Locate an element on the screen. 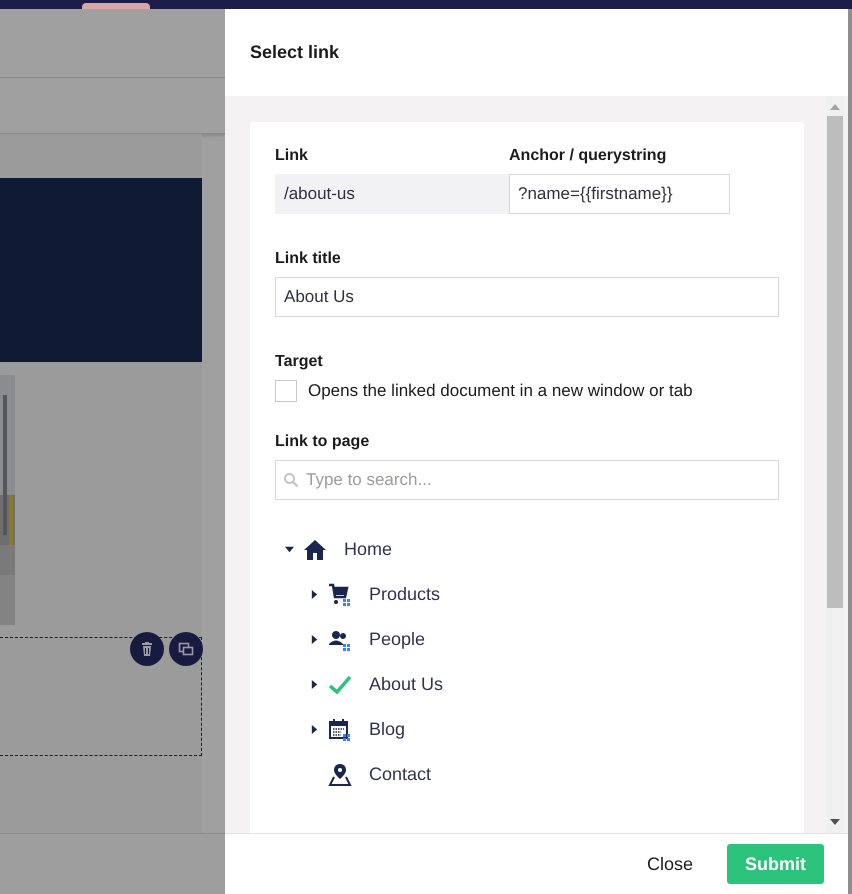  field-label: Target is located at coordinates (299, 362).